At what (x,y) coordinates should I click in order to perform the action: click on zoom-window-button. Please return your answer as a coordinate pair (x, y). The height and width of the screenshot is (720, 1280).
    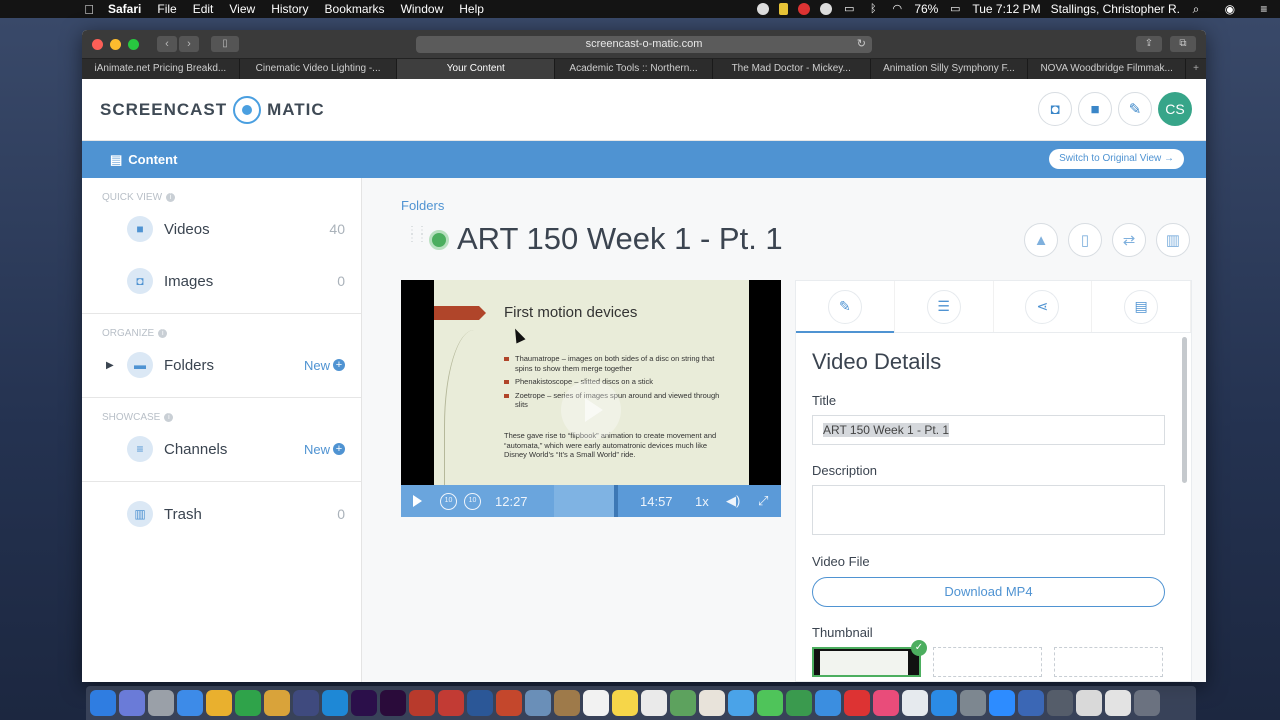
    Looking at the image, I should click on (133, 44).